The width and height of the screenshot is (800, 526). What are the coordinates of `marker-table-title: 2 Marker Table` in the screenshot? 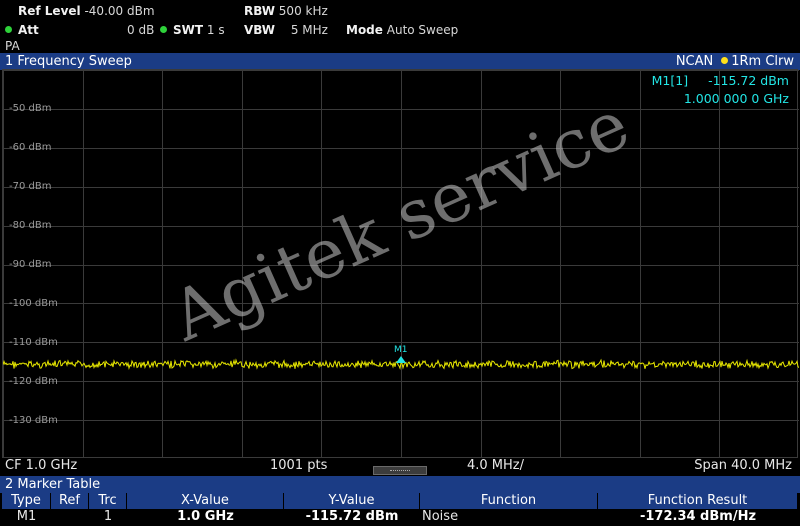 It's located at (53, 484).